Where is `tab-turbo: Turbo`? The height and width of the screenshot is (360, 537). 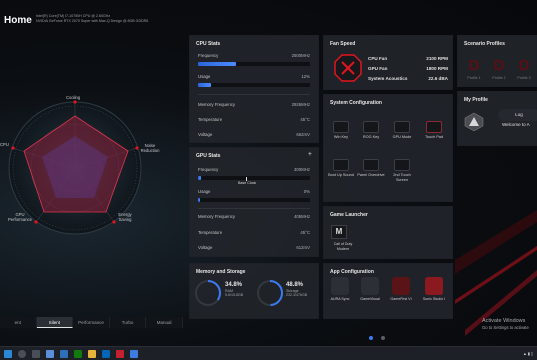
tab-turbo: Turbo is located at coordinates (128, 322).